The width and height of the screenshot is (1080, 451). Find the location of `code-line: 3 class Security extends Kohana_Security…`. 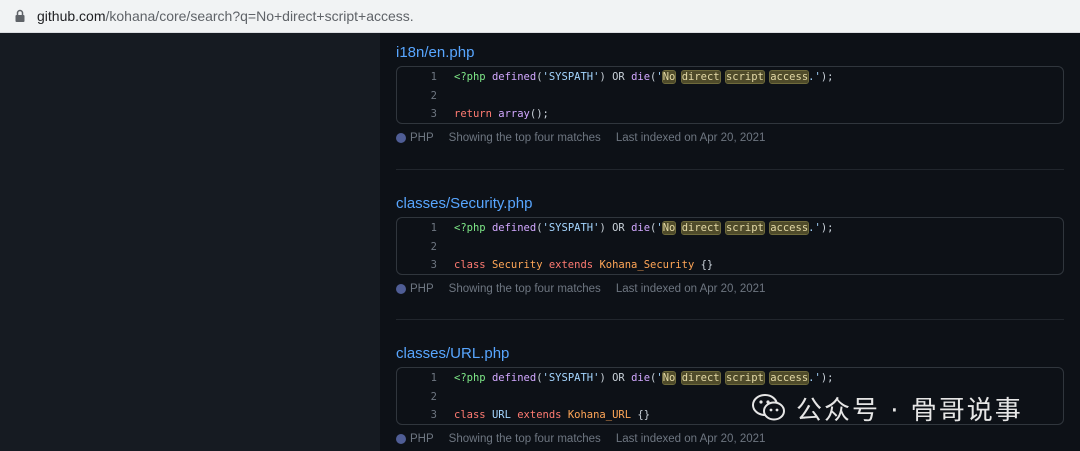

code-line: 3 class Security extends Kohana_Security… is located at coordinates (730, 265).